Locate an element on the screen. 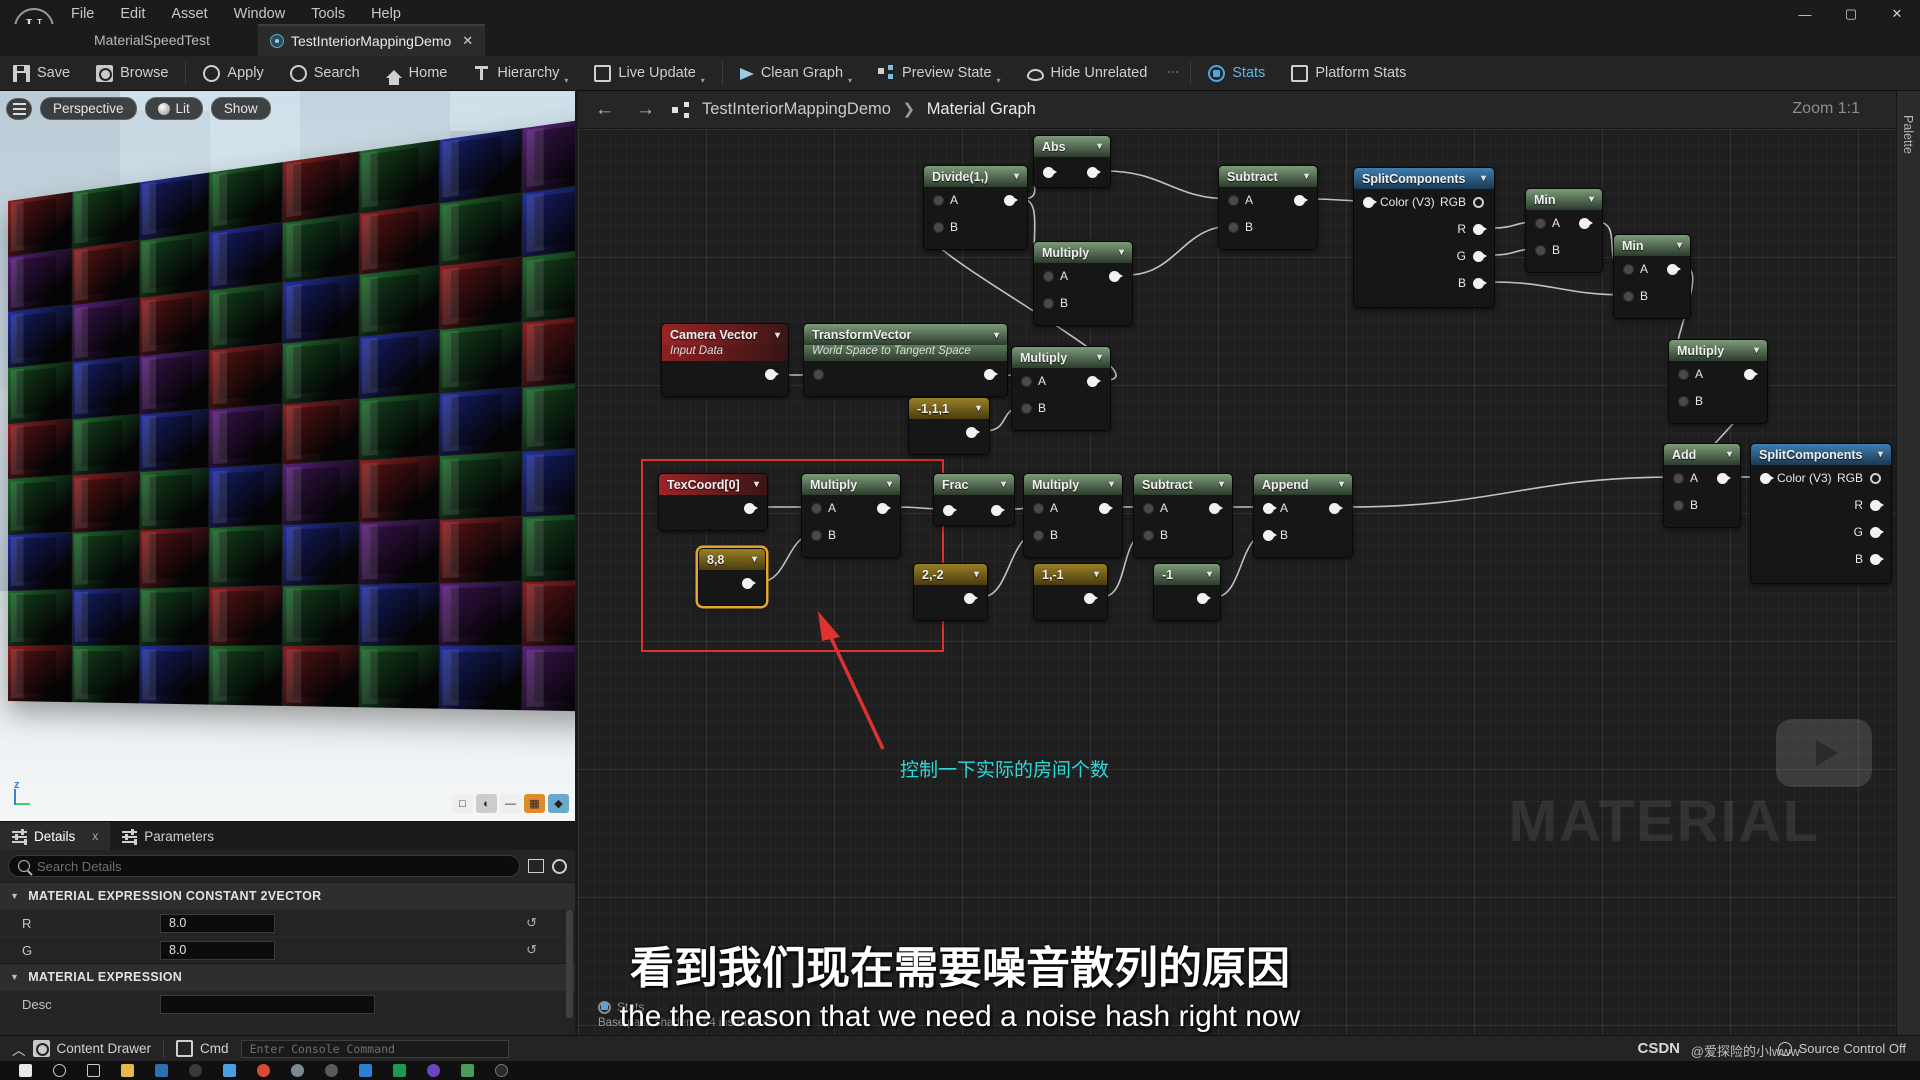 The width and height of the screenshot is (1920, 1080). g-value-input: 8.0 is located at coordinates (217, 950).